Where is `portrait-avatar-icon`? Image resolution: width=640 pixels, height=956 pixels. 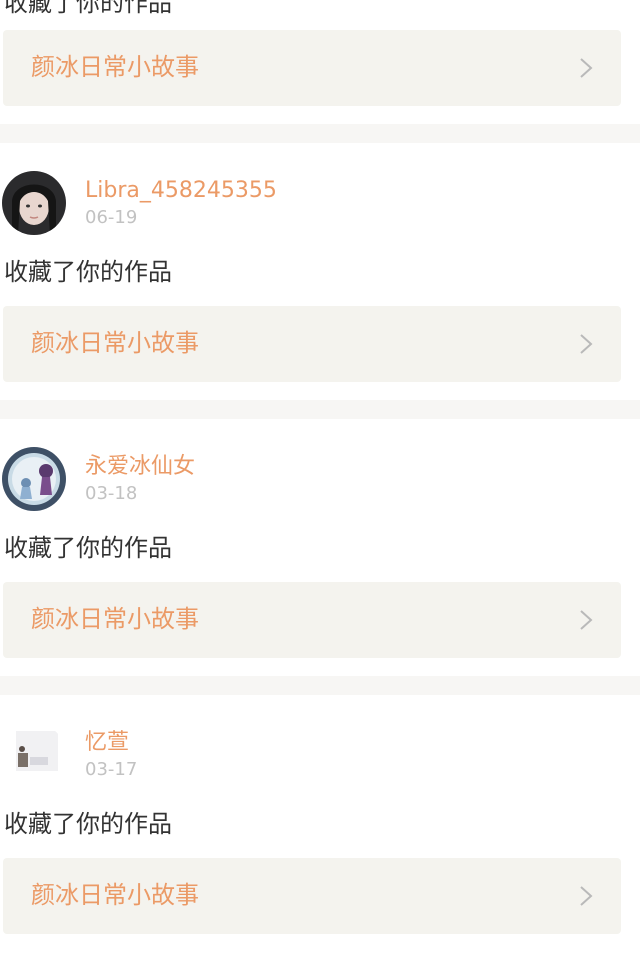
portrait-avatar-icon is located at coordinates (34, 203).